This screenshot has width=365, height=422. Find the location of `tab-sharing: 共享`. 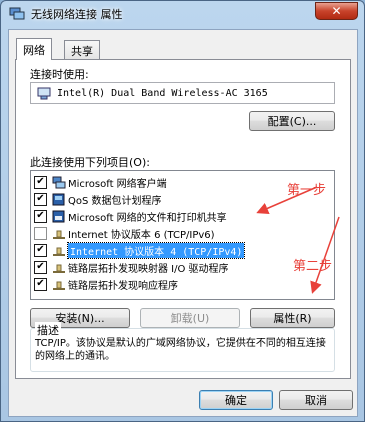

tab-sharing: 共享 is located at coordinates (82, 50).